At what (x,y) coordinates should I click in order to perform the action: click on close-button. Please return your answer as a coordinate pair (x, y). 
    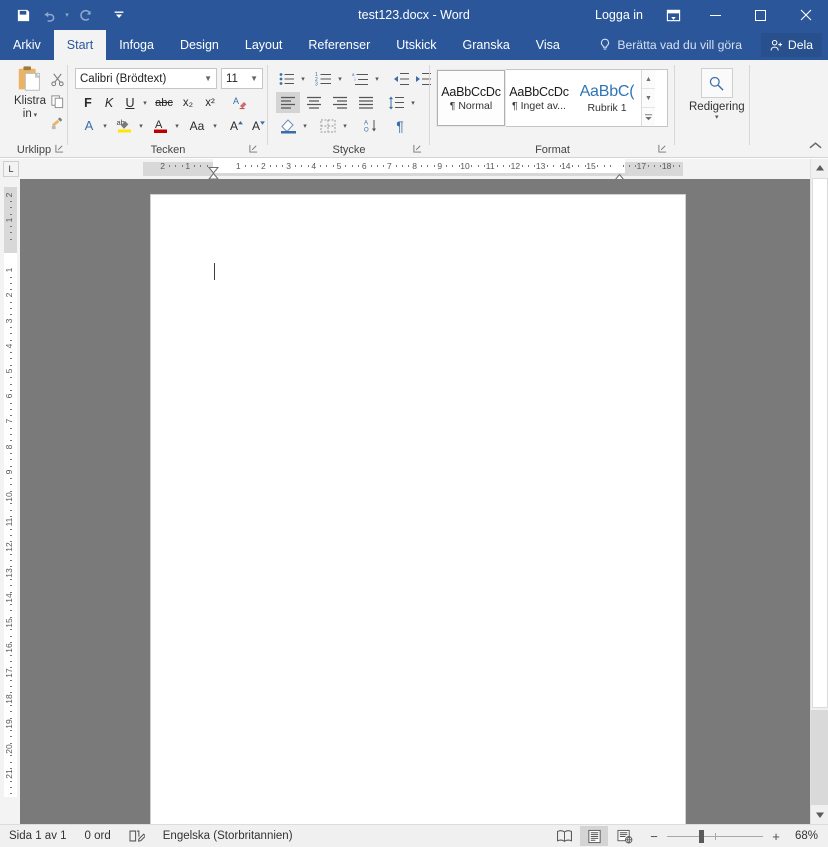
    Looking at the image, I should click on (805, 15).